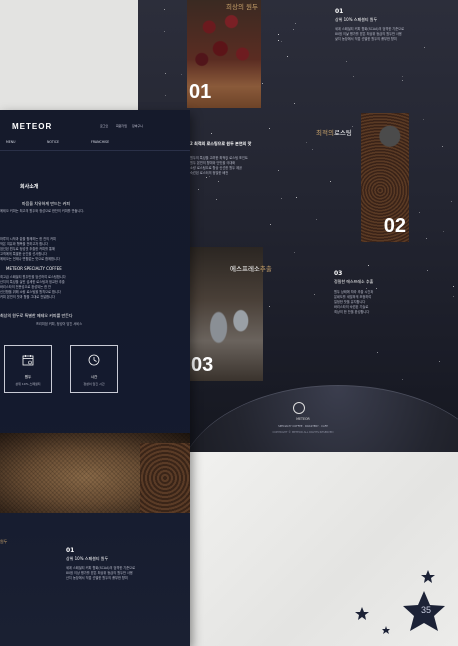  I want to click on feature-box-sub: 상위 10% 스페셜티, so click(28, 384).